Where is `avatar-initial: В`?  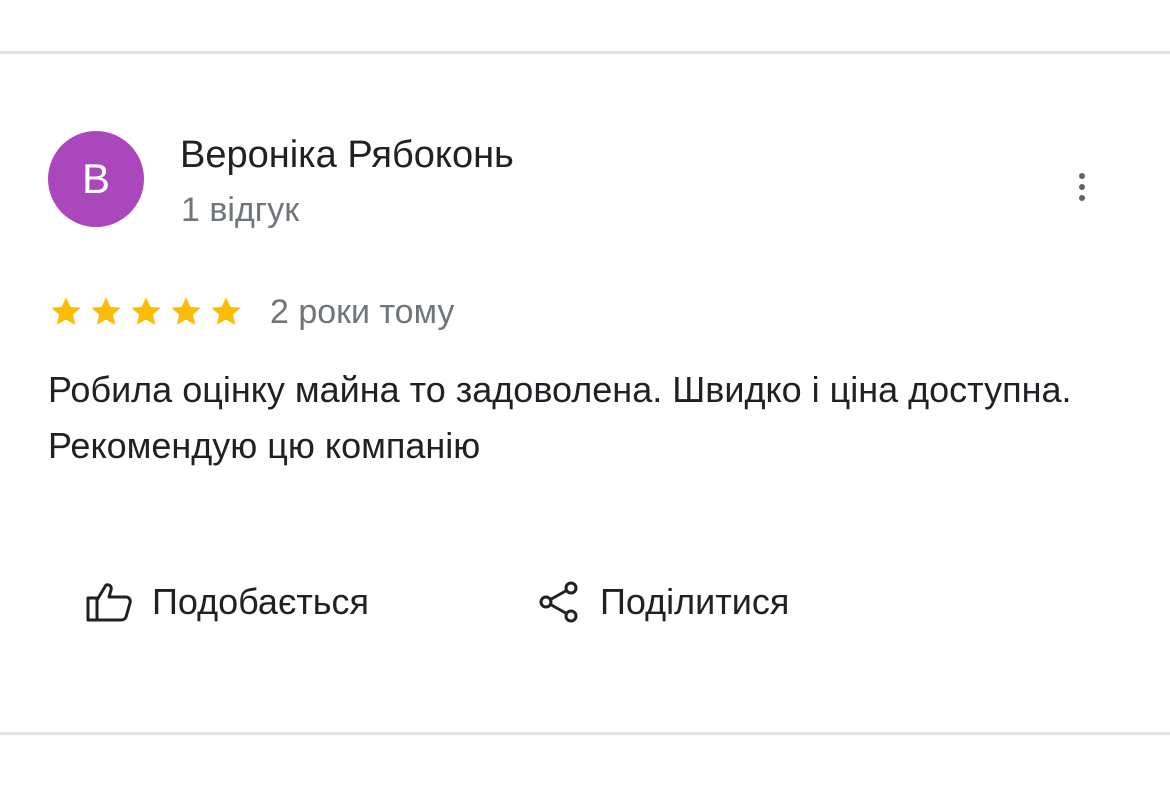 avatar-initial: В is located at coordinates (95, 178).